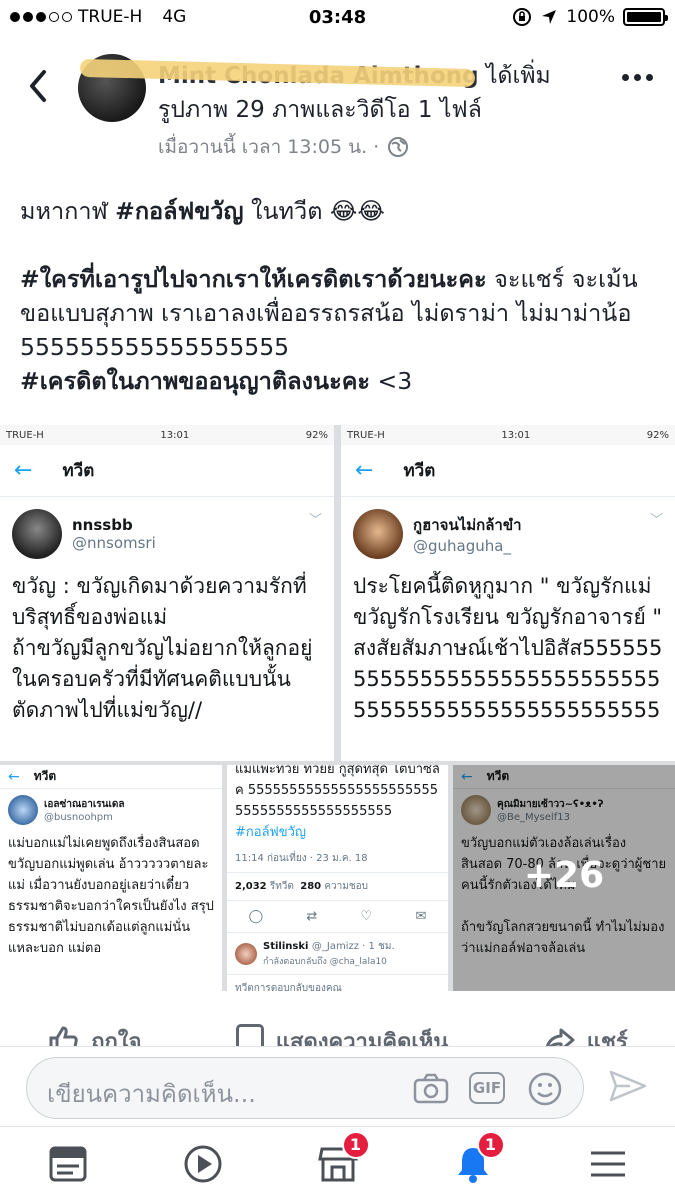 The image size is (675, 1200). What do you see at coordinates (508, 534) in the screenshot?
I see `tweet-author: กูฮาจนไม่กล้าขำ @guhaguha_ ﹀` at bounding box center [508, 534].